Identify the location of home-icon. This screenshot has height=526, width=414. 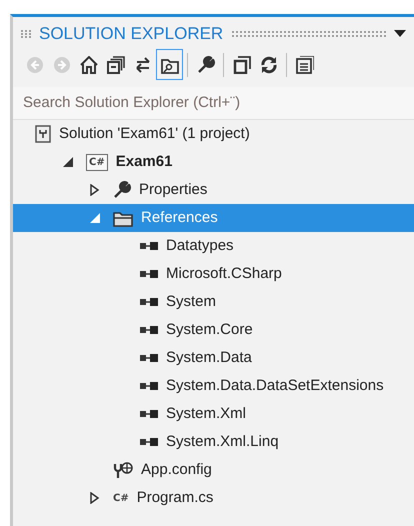
(89, 65).